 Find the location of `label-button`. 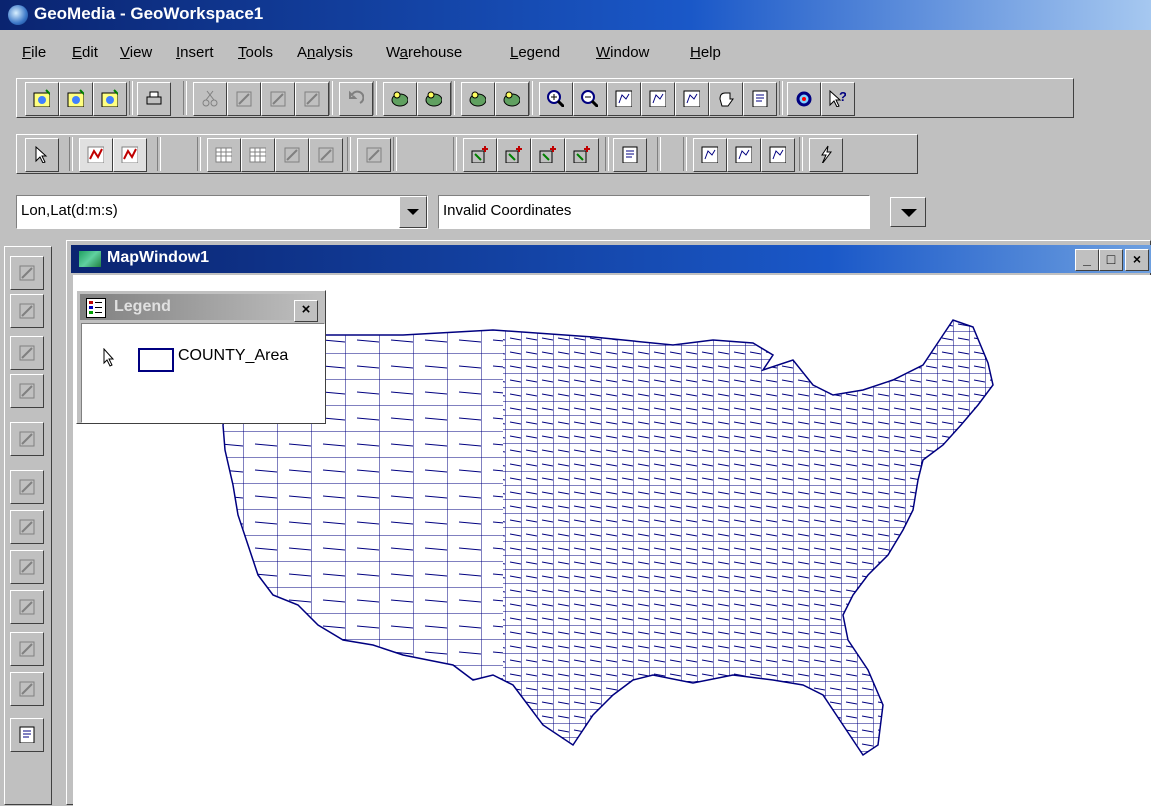

label-button is located at coordinates (374, 155).